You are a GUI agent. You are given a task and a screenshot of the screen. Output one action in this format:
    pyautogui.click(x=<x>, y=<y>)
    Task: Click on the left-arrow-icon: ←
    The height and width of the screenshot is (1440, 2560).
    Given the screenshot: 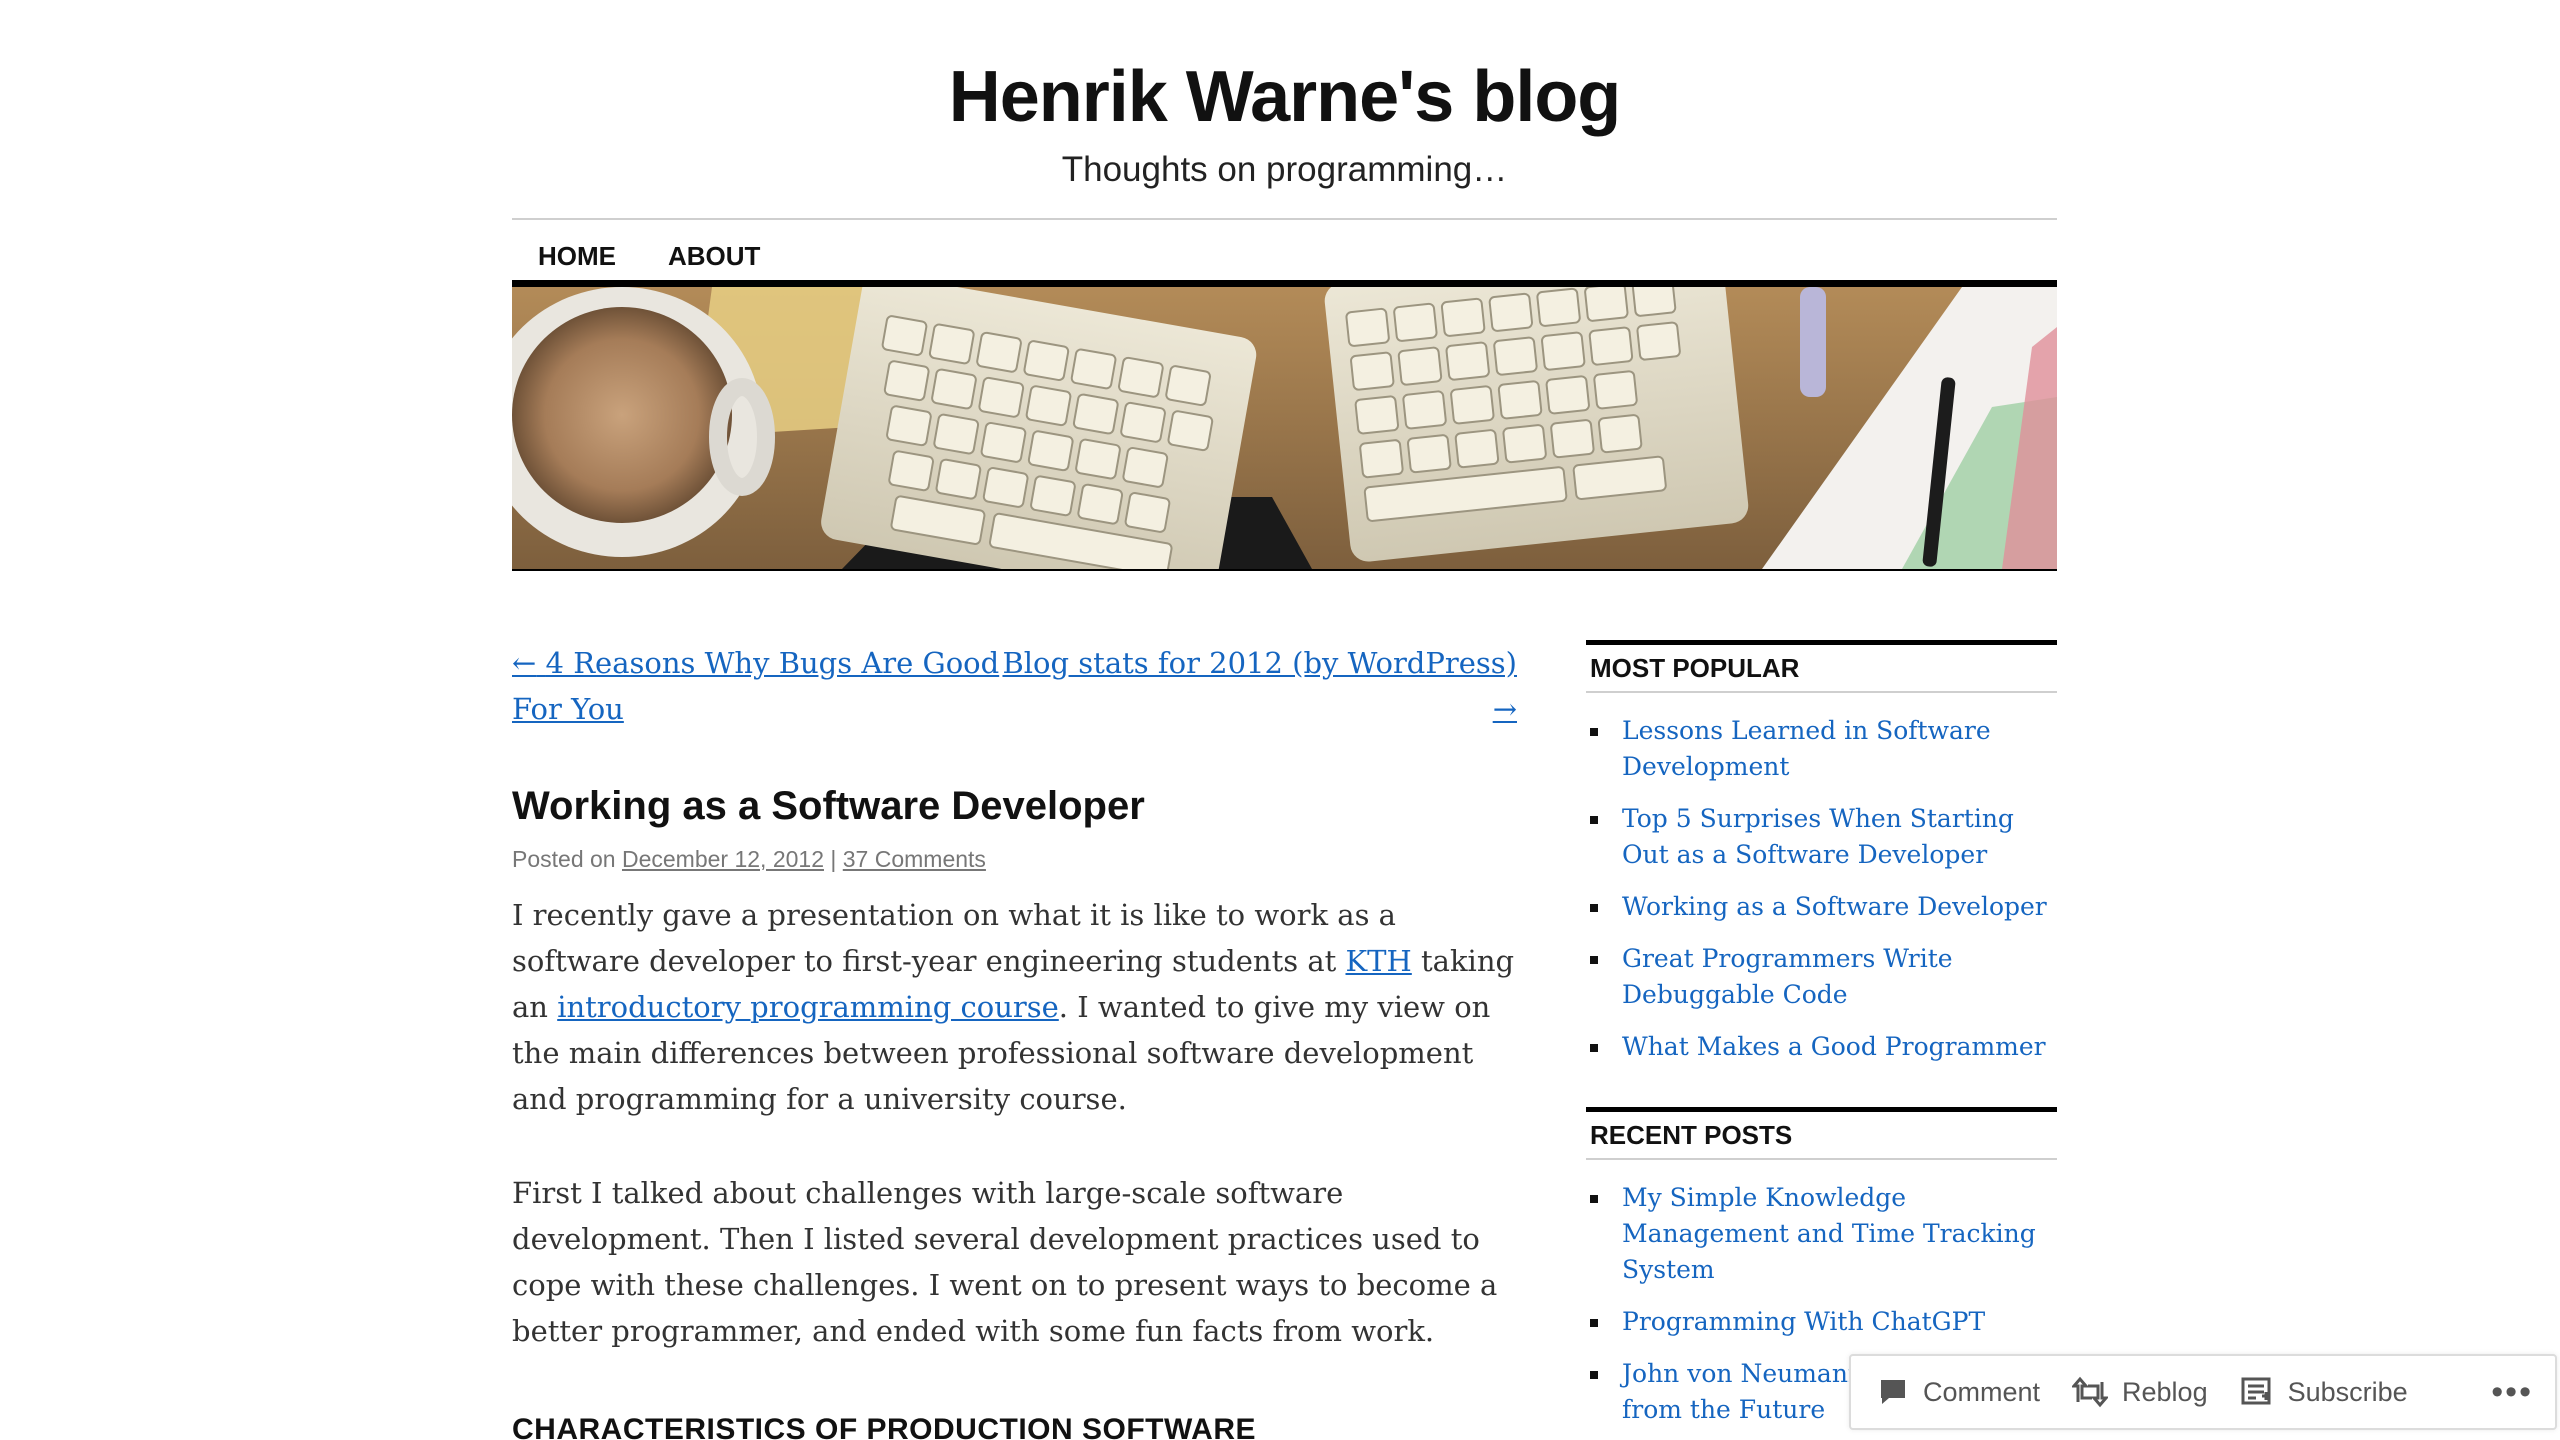 What is the action you would take?
    pyautogui.click(x=524, y=663)
    